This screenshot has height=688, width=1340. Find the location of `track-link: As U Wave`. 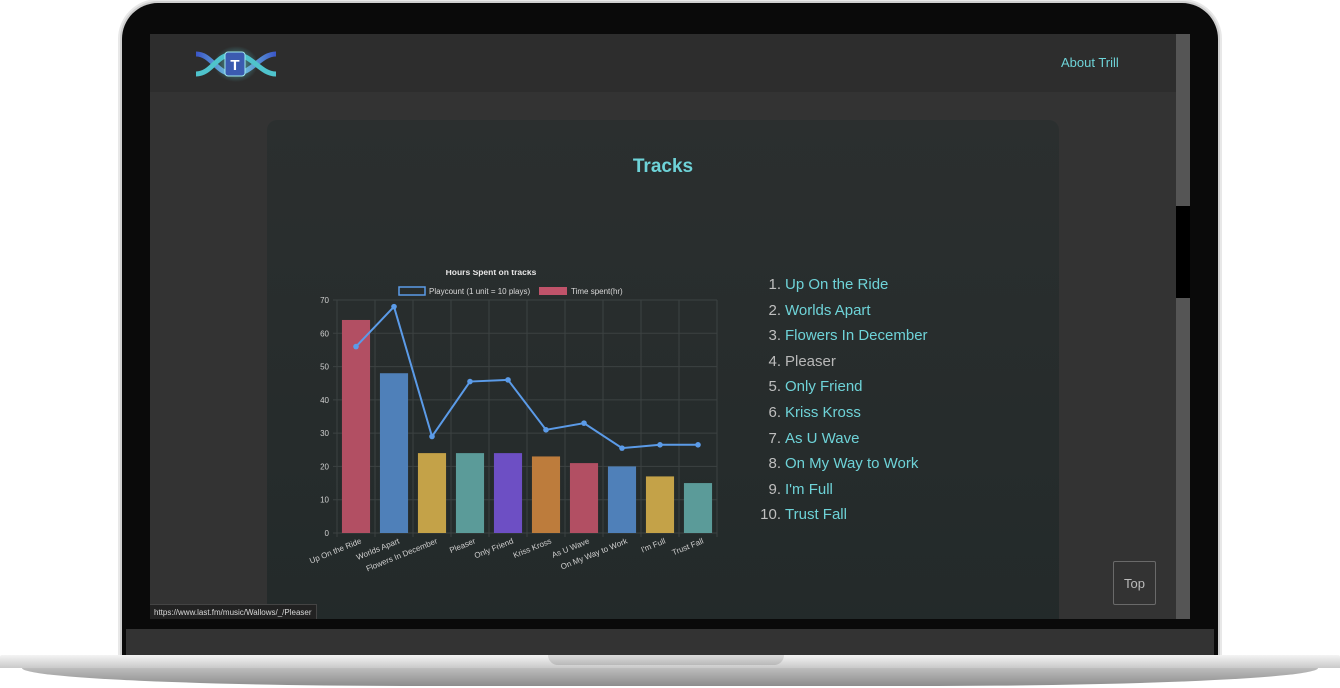

track-link: As U Wave is located at coordinates (822, 438).